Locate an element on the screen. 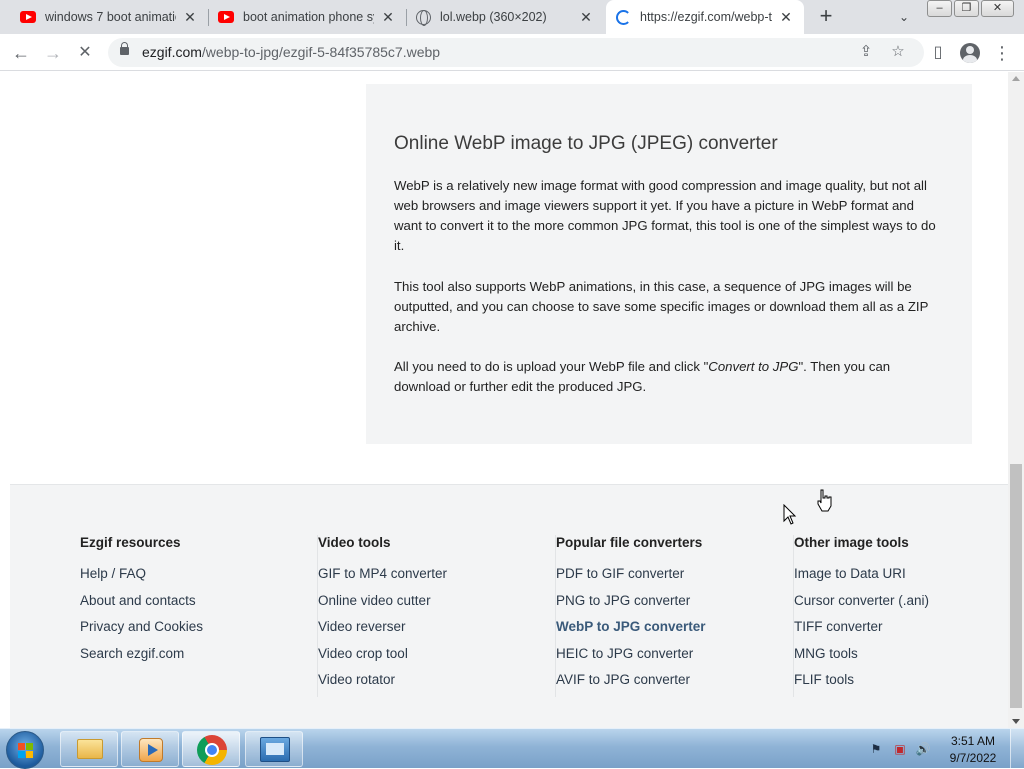 Image resolution: width=1024 pixels, height=769 pixels. footer-link-about: About and contacts is located at coordinates (198, 601).